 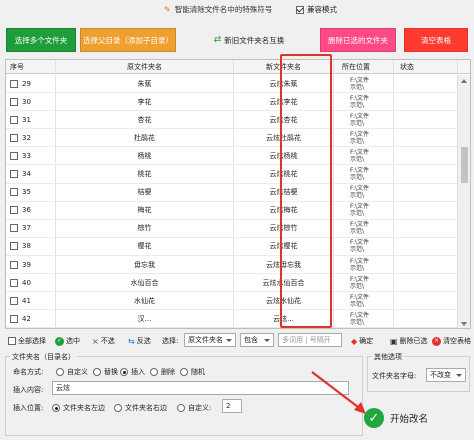 I want to click on check-circle-icon: ✓, so click(x=374, y=418).